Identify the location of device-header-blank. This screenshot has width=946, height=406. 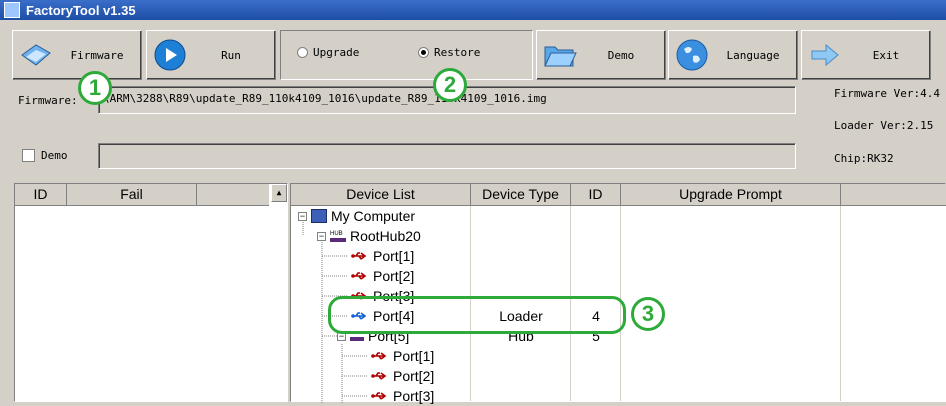
(893, 195).